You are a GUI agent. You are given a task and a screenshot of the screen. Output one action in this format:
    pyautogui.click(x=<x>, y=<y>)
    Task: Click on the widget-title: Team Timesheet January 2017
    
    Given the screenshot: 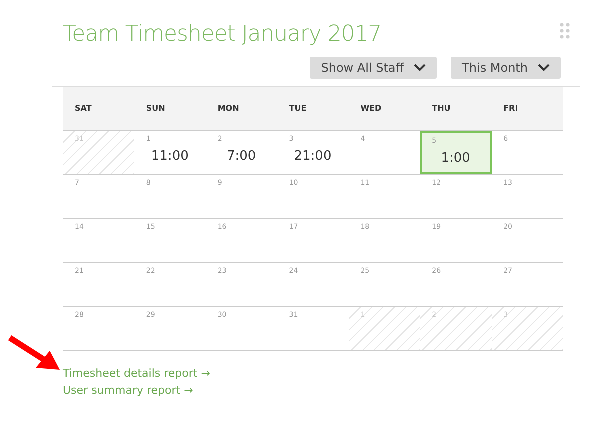 What is the action you would take?
    pyautogui.click(x=222, y=35)
    